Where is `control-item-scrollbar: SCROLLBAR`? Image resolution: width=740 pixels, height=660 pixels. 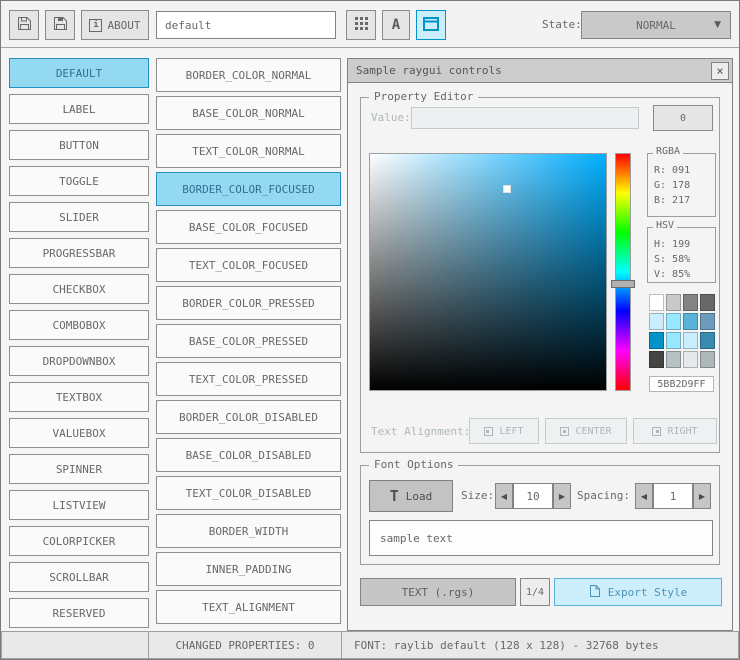 control-item-scrollbar: SCROLLBAR is located at coordinates (79, 577).